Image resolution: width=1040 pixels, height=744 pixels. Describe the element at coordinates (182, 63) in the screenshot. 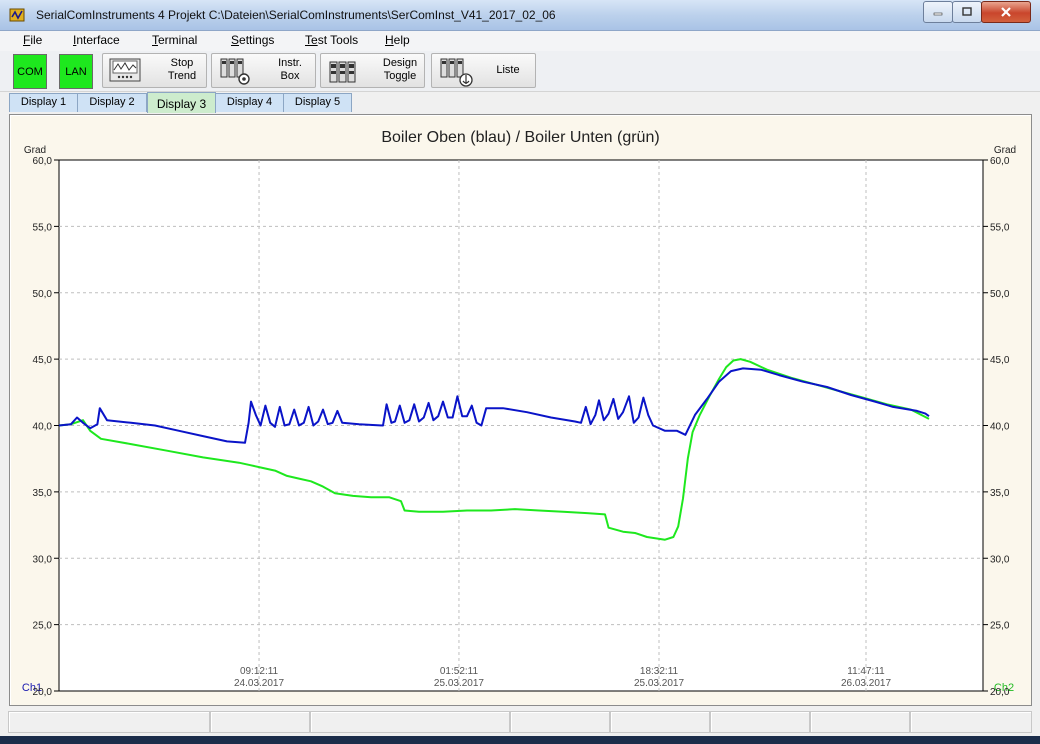

I see `stop-trend-label-1: Stop` at that location.